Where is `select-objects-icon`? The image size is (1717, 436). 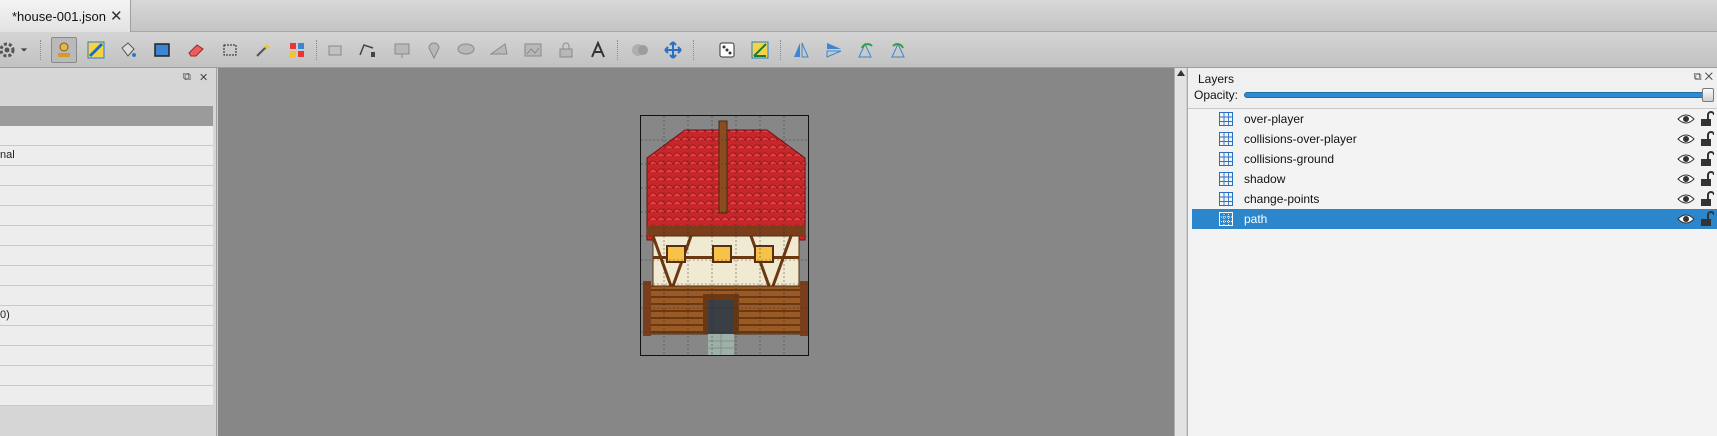 select-objects-icon is located at coordinates (336, 50).